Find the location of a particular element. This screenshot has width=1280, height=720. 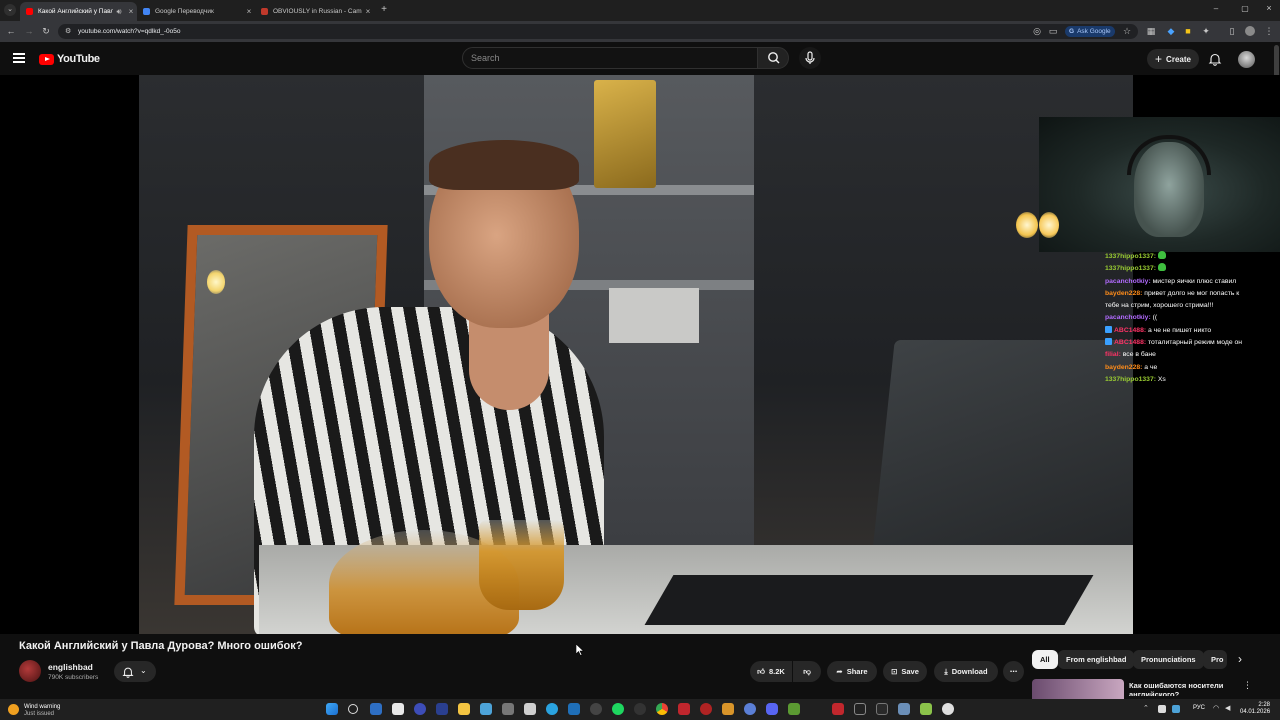

site-info-icon: ⚙︎ is located at coordinates (69, 31).